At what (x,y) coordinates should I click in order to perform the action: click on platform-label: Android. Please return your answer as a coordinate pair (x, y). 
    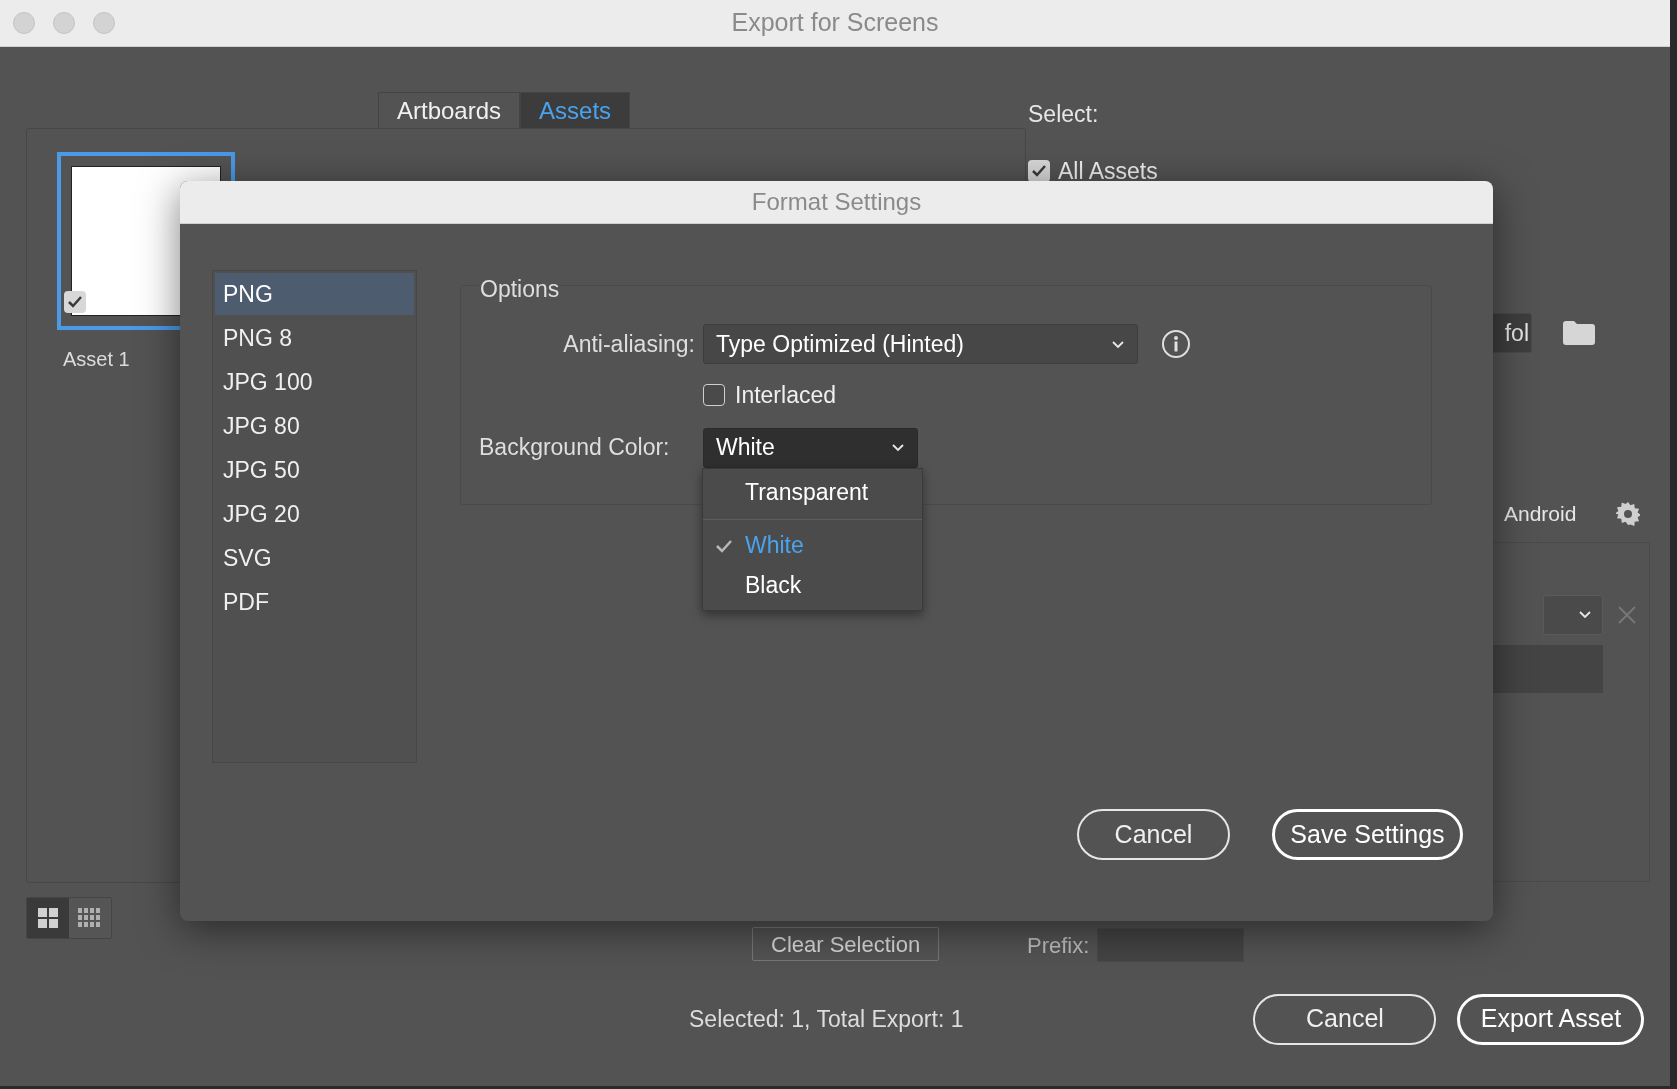
    Looking at the image, I should click on (1540, 514).